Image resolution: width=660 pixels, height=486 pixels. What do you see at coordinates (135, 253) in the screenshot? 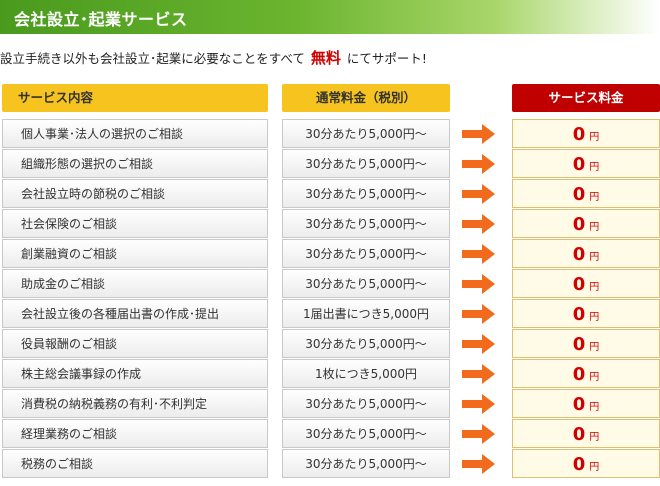
I see `service-name: 創業融資のご相談` at bounding box center [135, 253].